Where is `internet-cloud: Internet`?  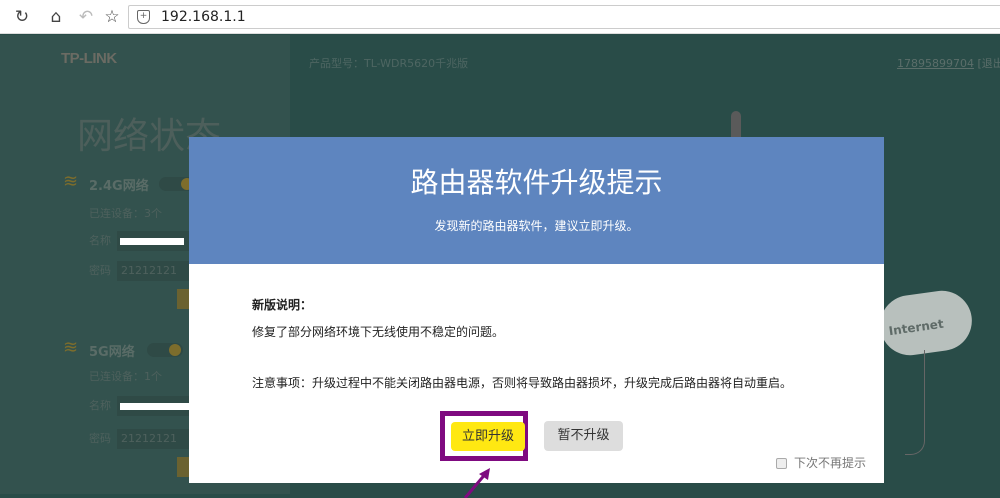 internet-cloud: Internet is located at coordinates (926, 323).